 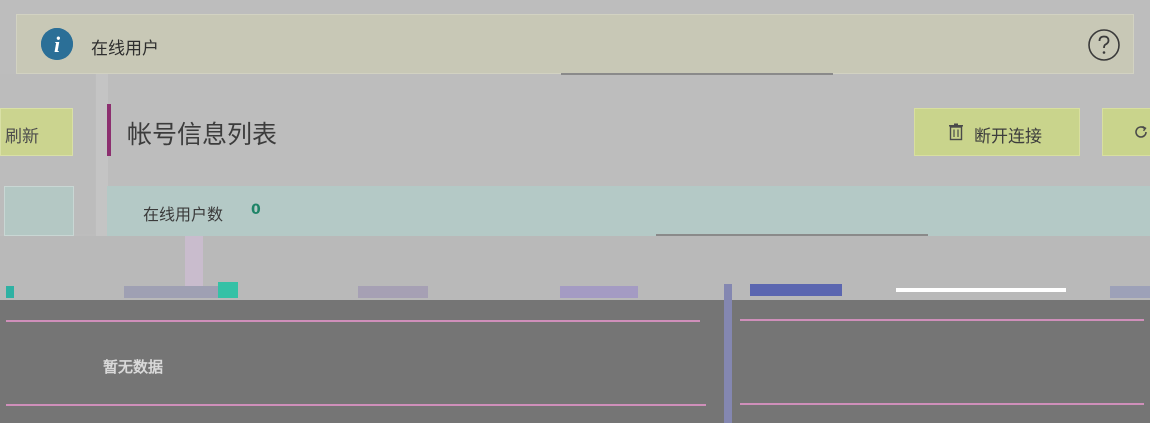 I want to click on help-icon, so click(x=1104, y=45).